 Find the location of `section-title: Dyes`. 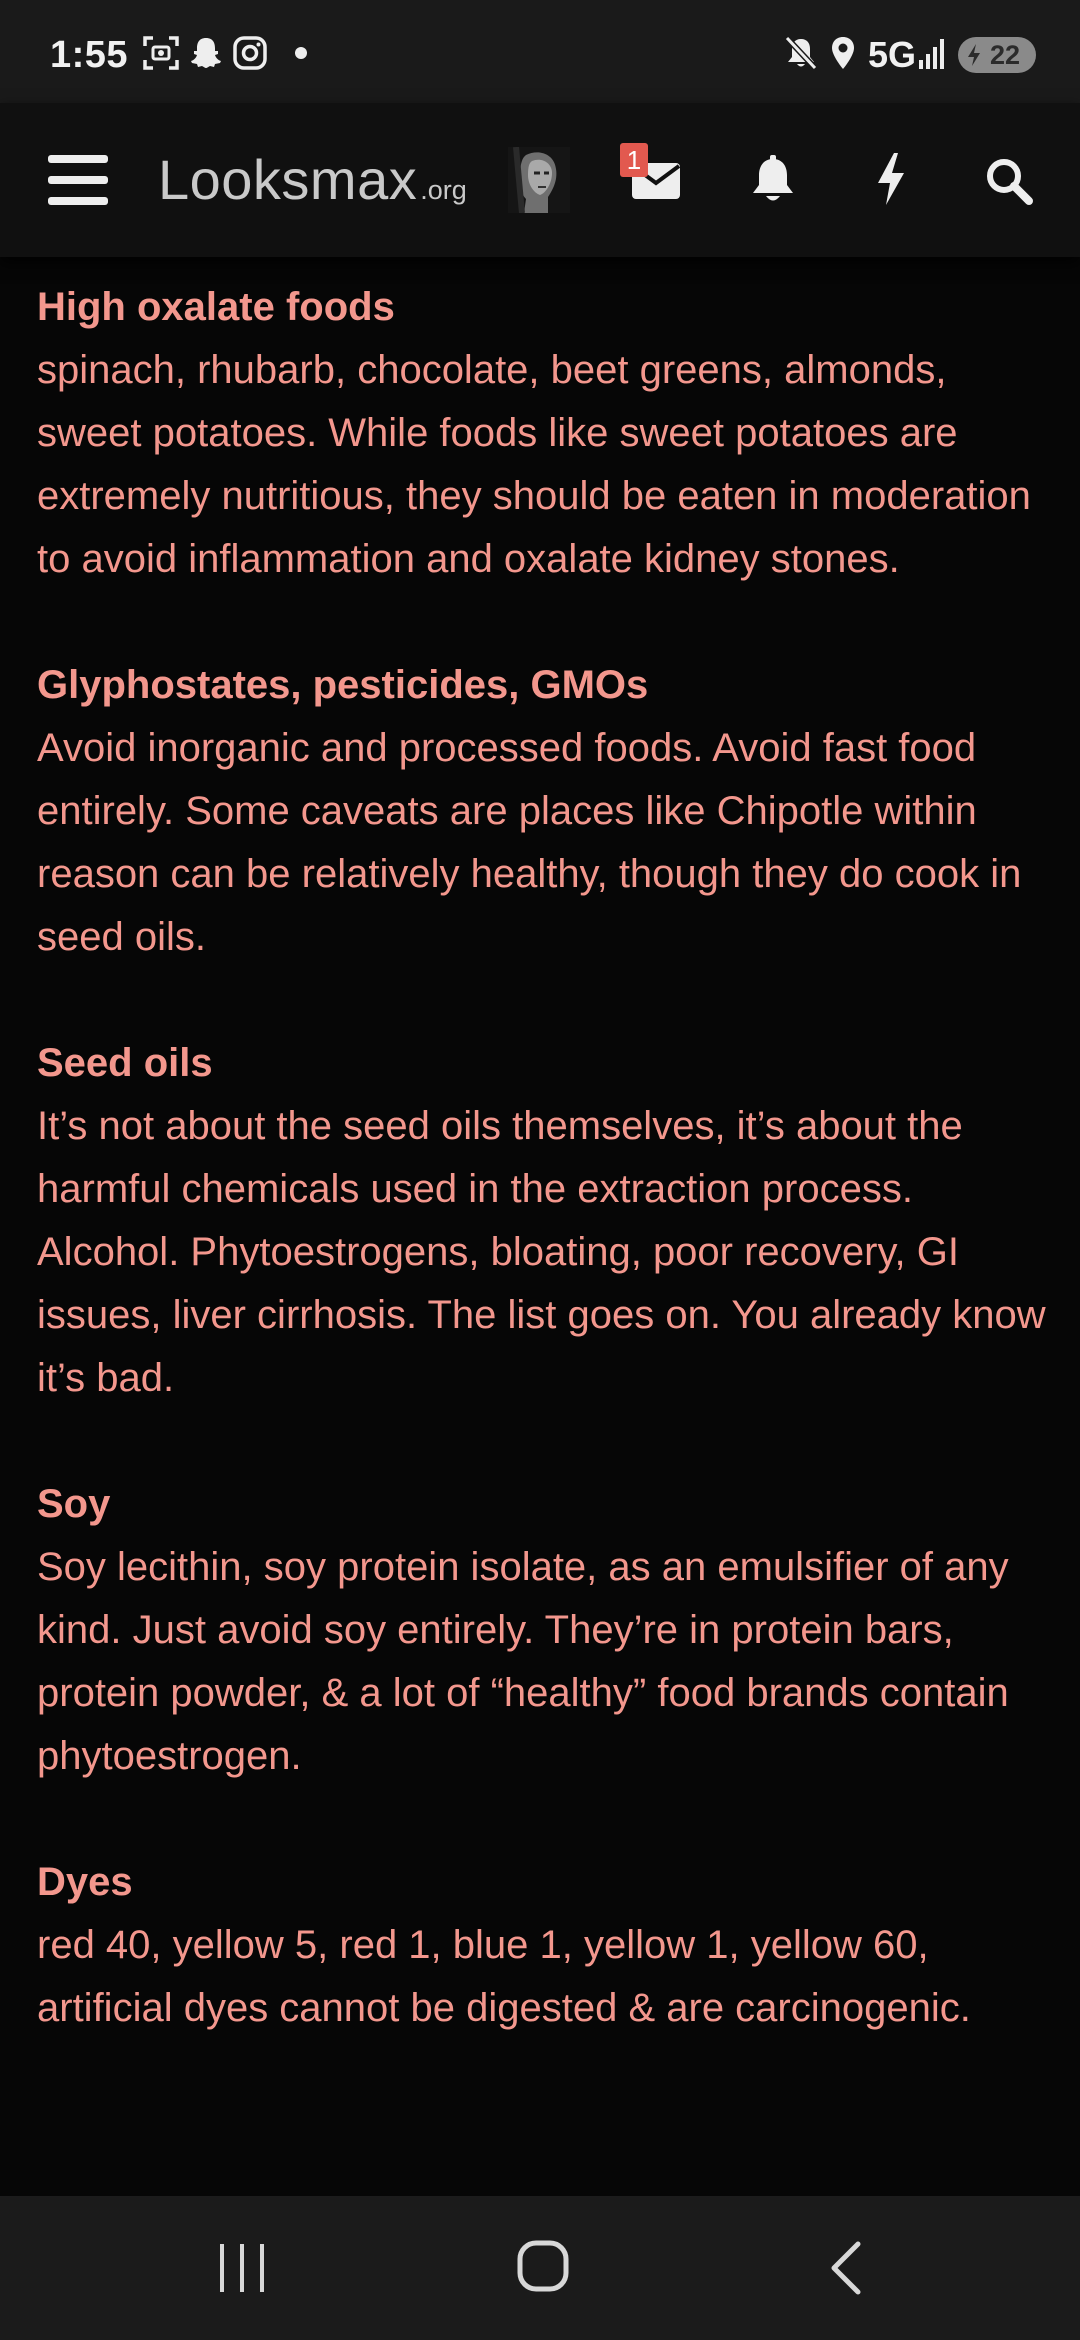

section-title: Dyes is located at coordinates (85, 1882).